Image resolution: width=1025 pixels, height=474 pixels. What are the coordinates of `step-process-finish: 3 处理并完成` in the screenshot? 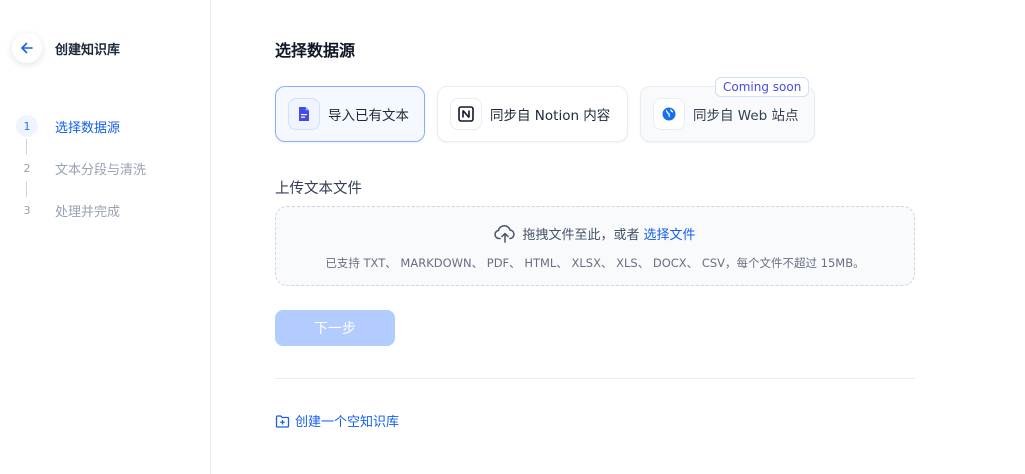 It's located at (81, 220).